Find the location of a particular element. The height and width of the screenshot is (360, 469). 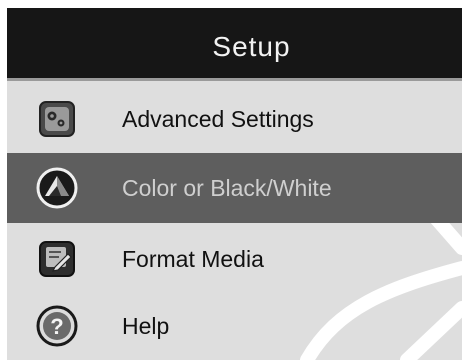

menu-item-label: Color or Black/White is located at coordinates (227, 187).